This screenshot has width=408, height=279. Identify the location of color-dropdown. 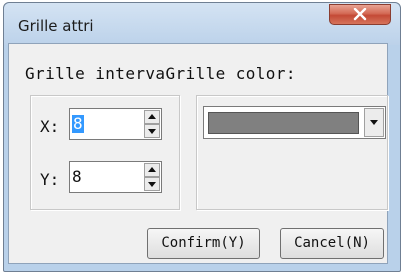
(294, 122).